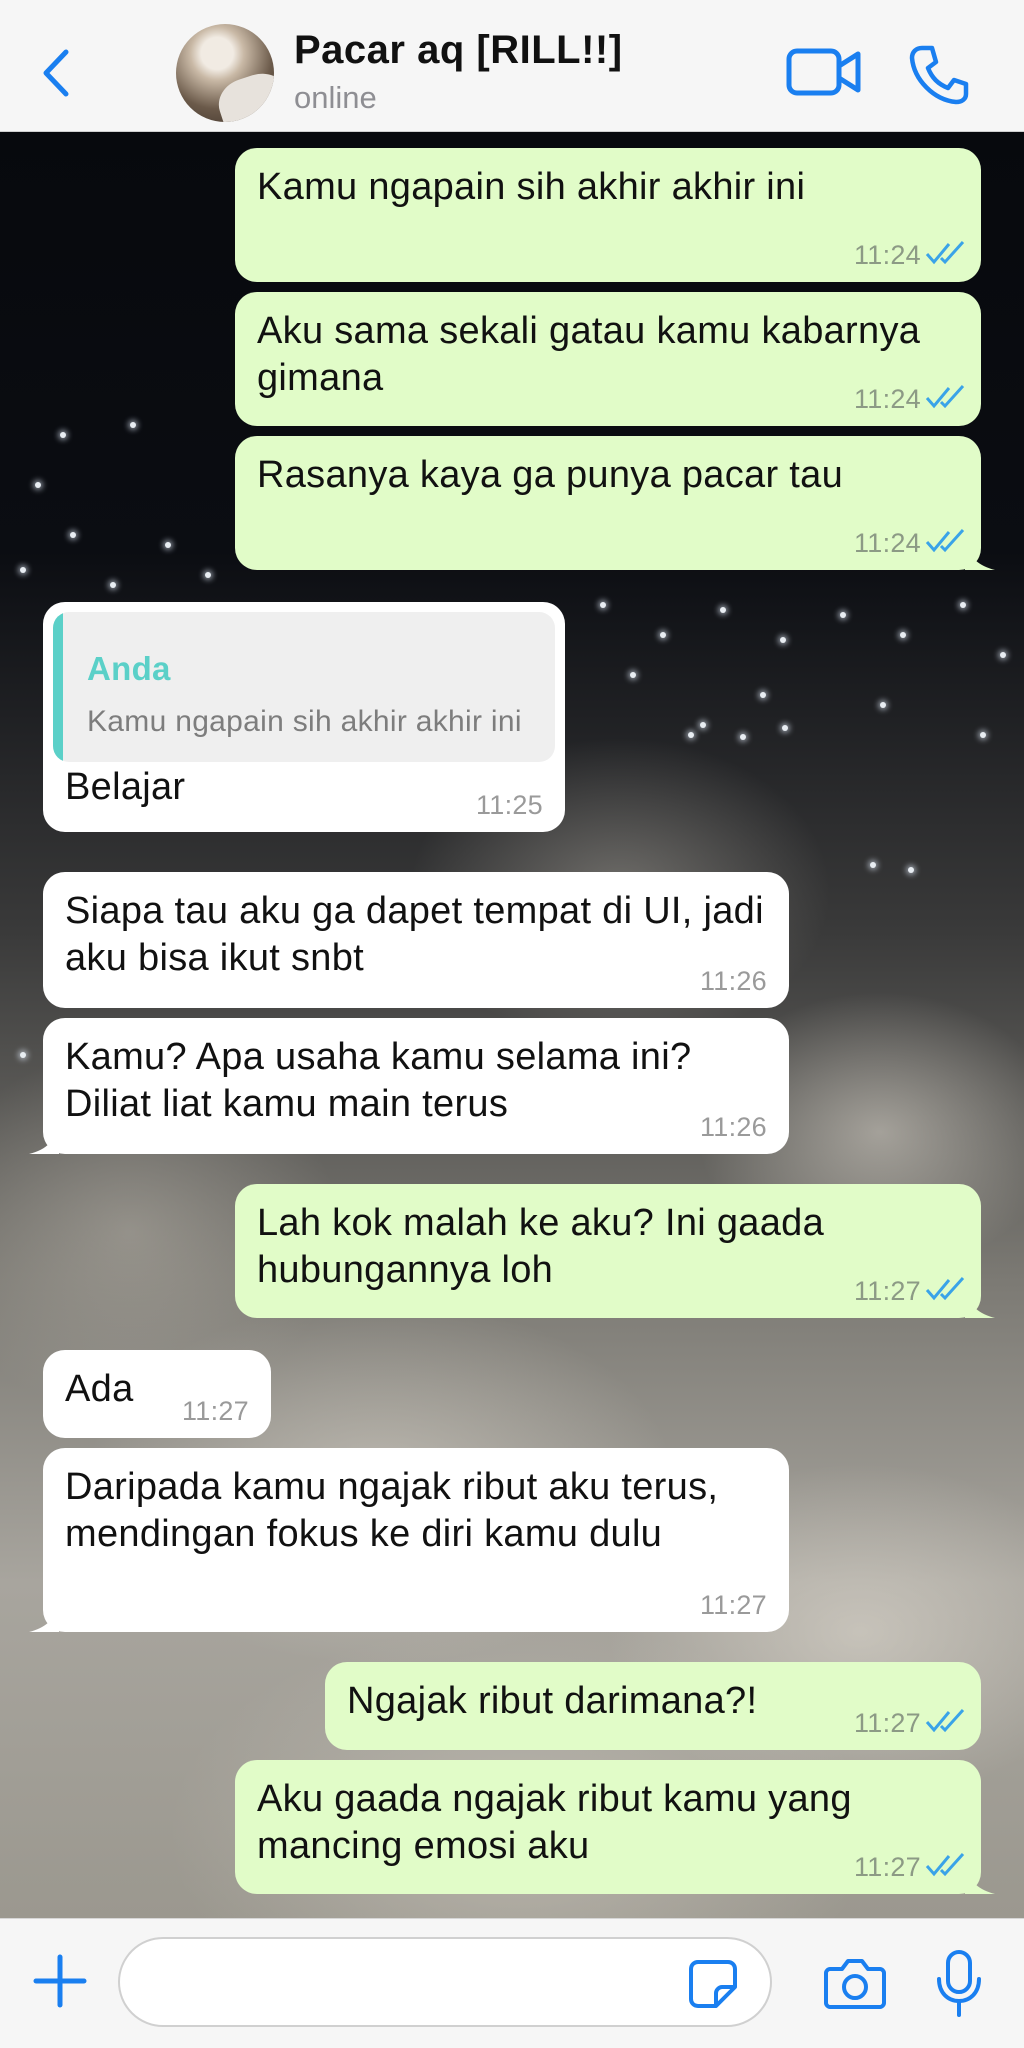 The height and width of the screenshot is (2048, 1024). I want to click on message-bubble-outgoing: Kamu ngapain sih akhir akhir ini 11:24, so click(608, 215).